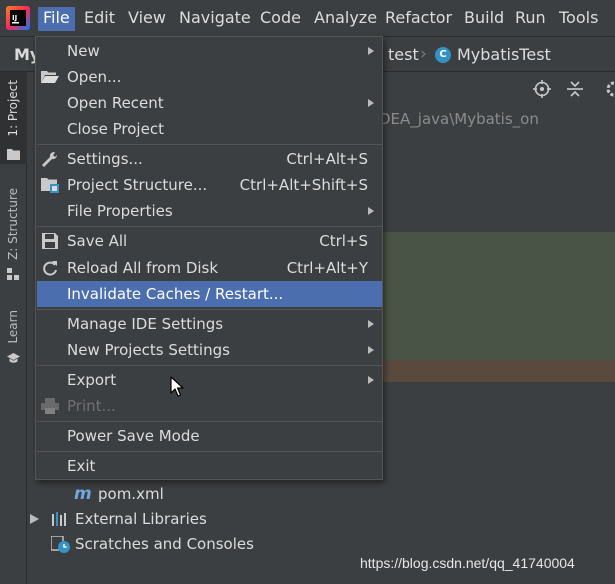  What do you see at coordinates (504, 54) in the screenshot?
I see `breadcrumb-class: MybatisTest` at bounding box center [504, 54].